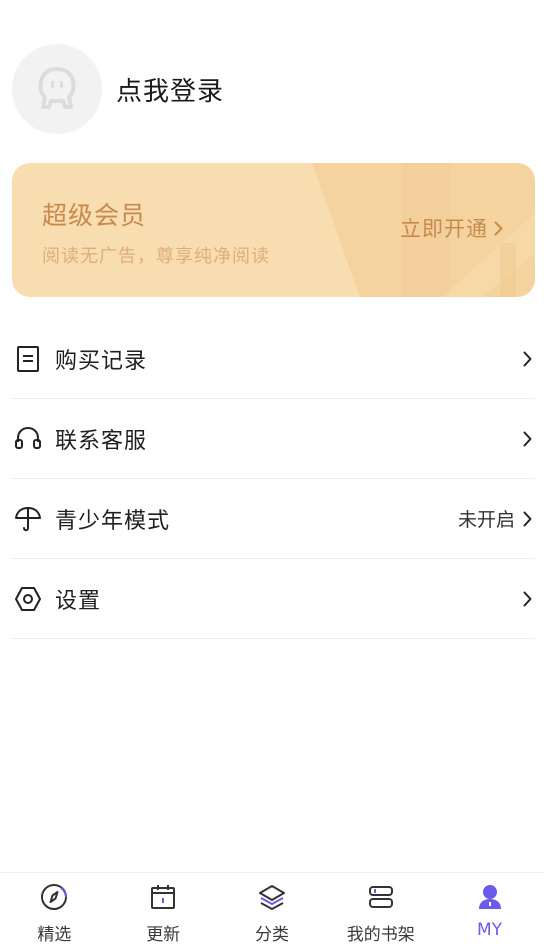  Describe the element at coordinates (273, 599) in the screenshot. I see `menu-item-settings: 设置` at that location.